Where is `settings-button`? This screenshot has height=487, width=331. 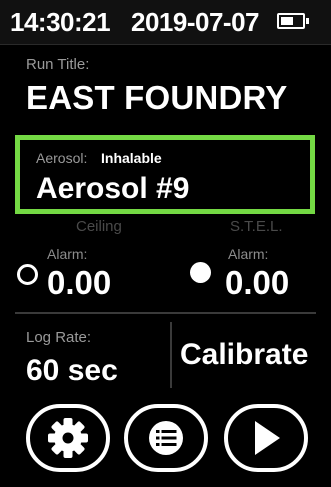 settings-button is located at coordinates (68, 438).